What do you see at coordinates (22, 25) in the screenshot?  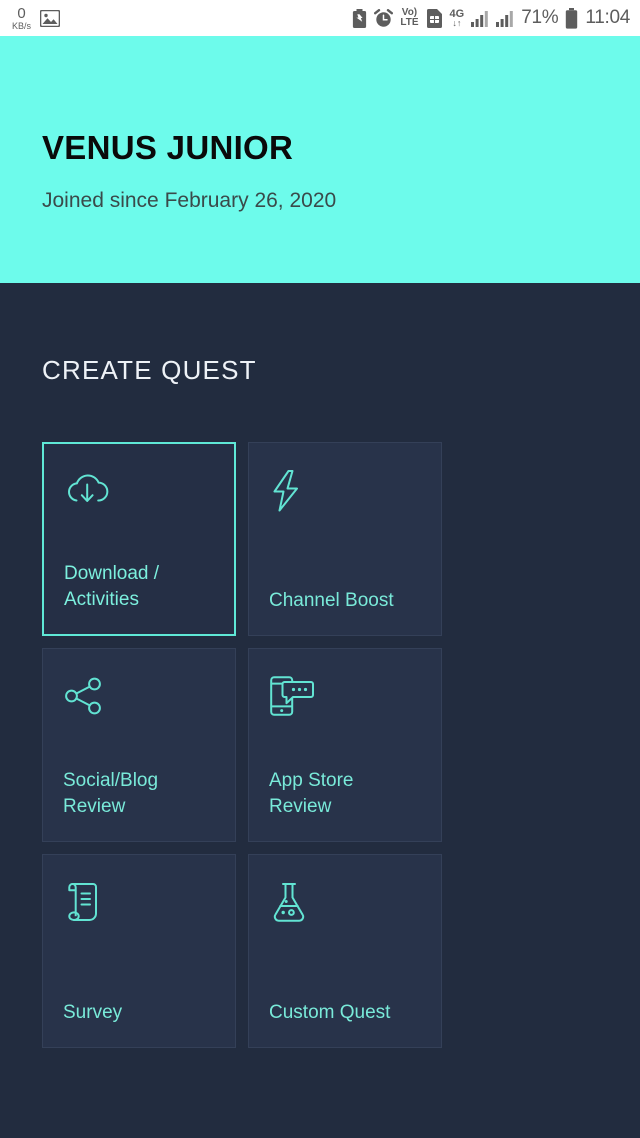 I see `network-speed-unit: KB/s` at bounding box center [22, 25].